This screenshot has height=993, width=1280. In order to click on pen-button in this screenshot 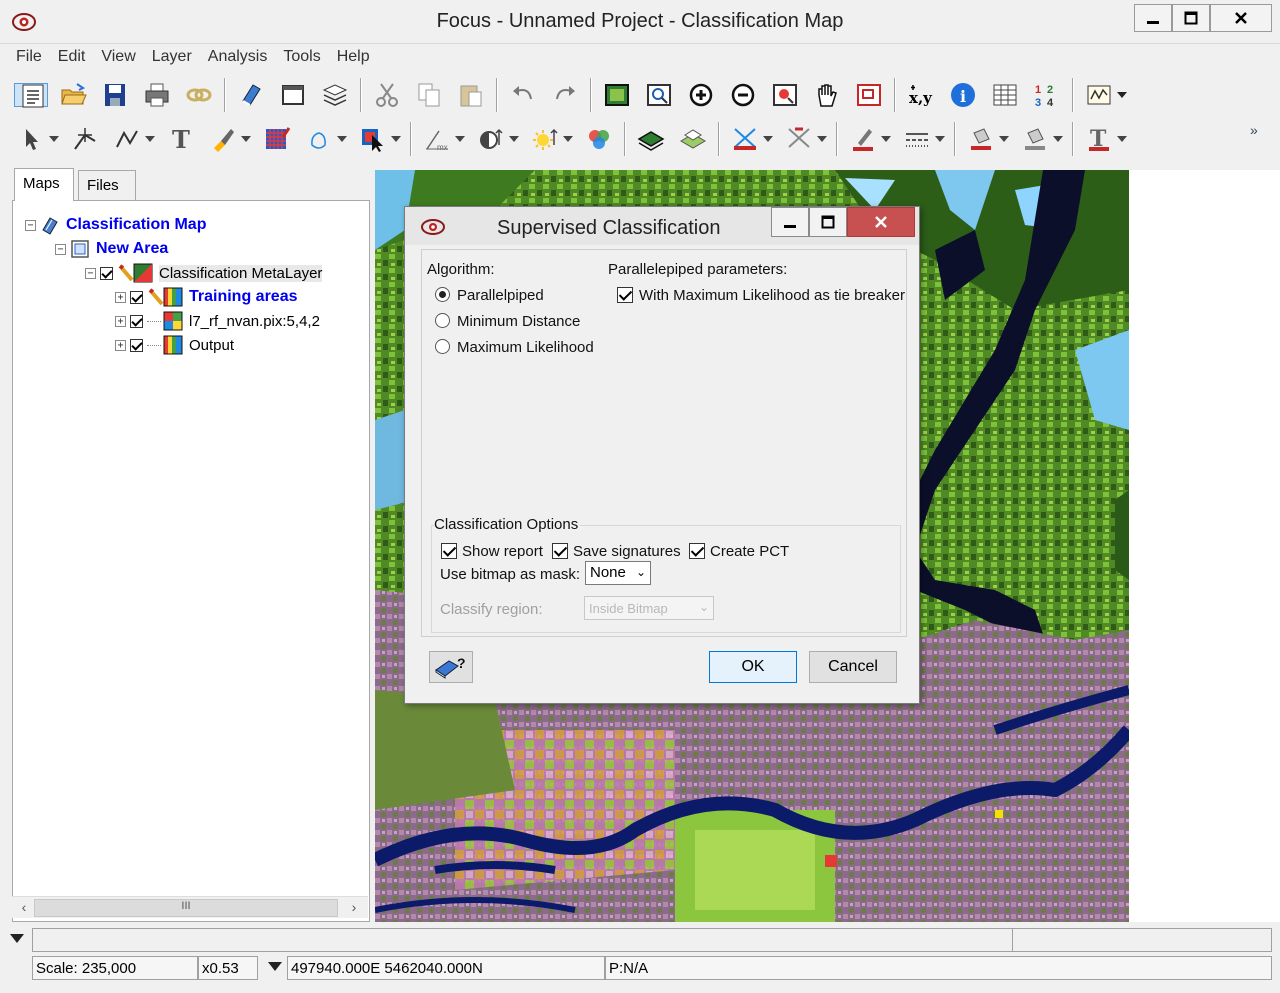, I will do `click(863, 139)`.